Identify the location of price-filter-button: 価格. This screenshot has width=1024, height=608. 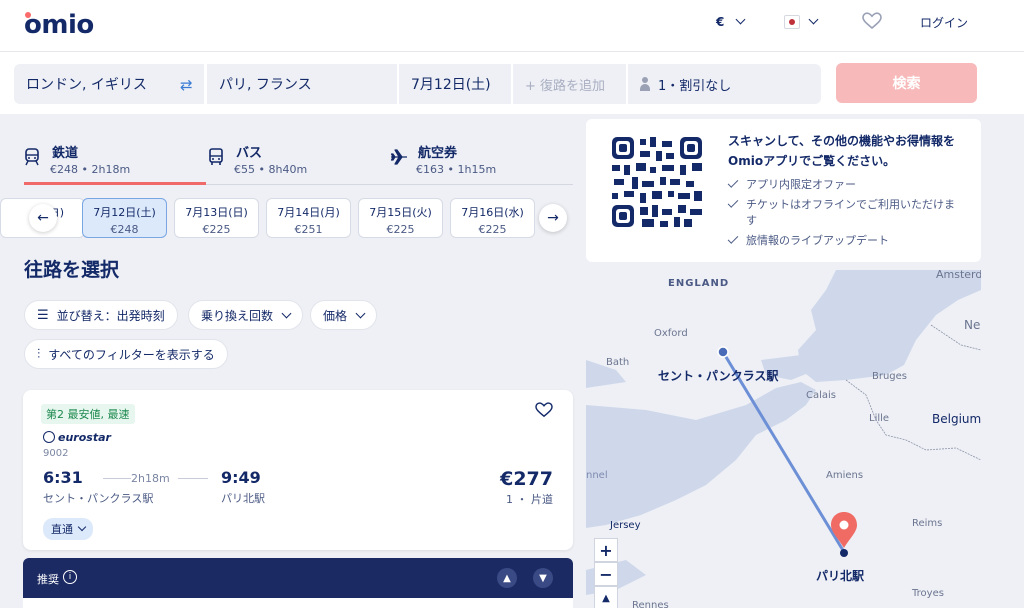
(344, 315).